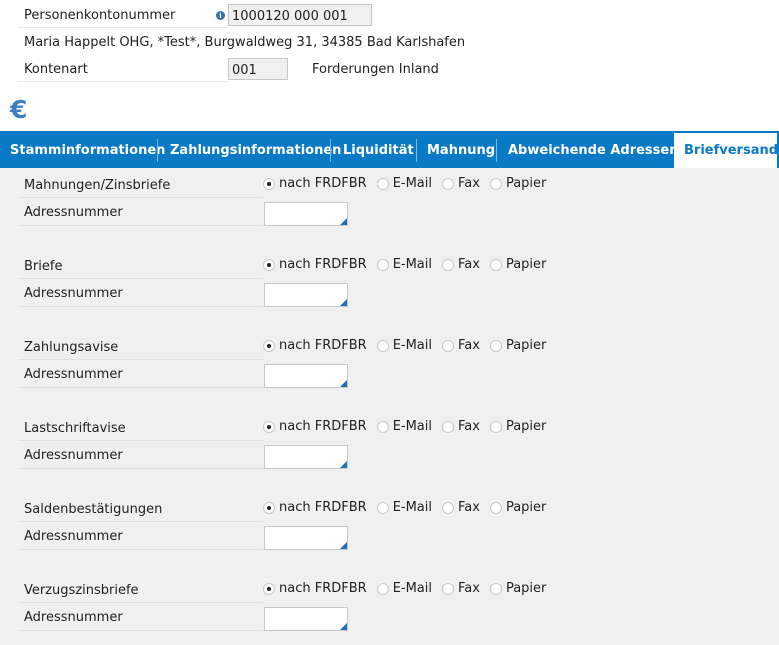 The width and height of the screenshot is (779, 645). I want to click on address-number-input-mahnungen-zinsbriefe, so click(306, 214).